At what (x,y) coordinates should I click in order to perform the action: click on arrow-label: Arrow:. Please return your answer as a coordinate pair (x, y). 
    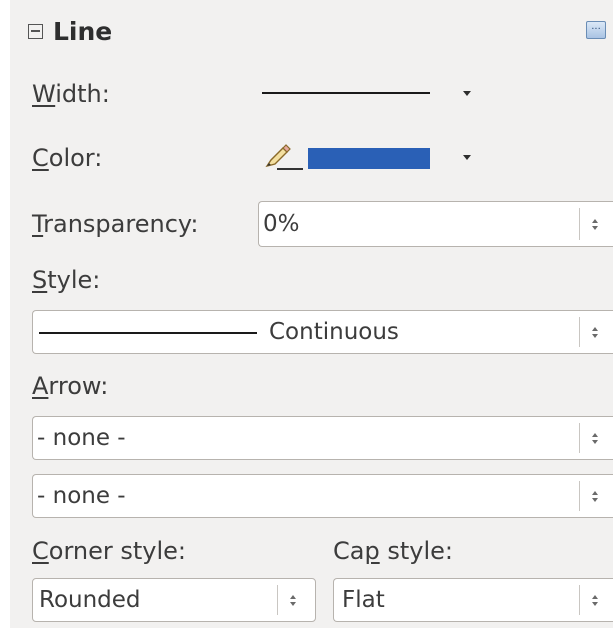
    Looking at the image, I should click on (70, 386).